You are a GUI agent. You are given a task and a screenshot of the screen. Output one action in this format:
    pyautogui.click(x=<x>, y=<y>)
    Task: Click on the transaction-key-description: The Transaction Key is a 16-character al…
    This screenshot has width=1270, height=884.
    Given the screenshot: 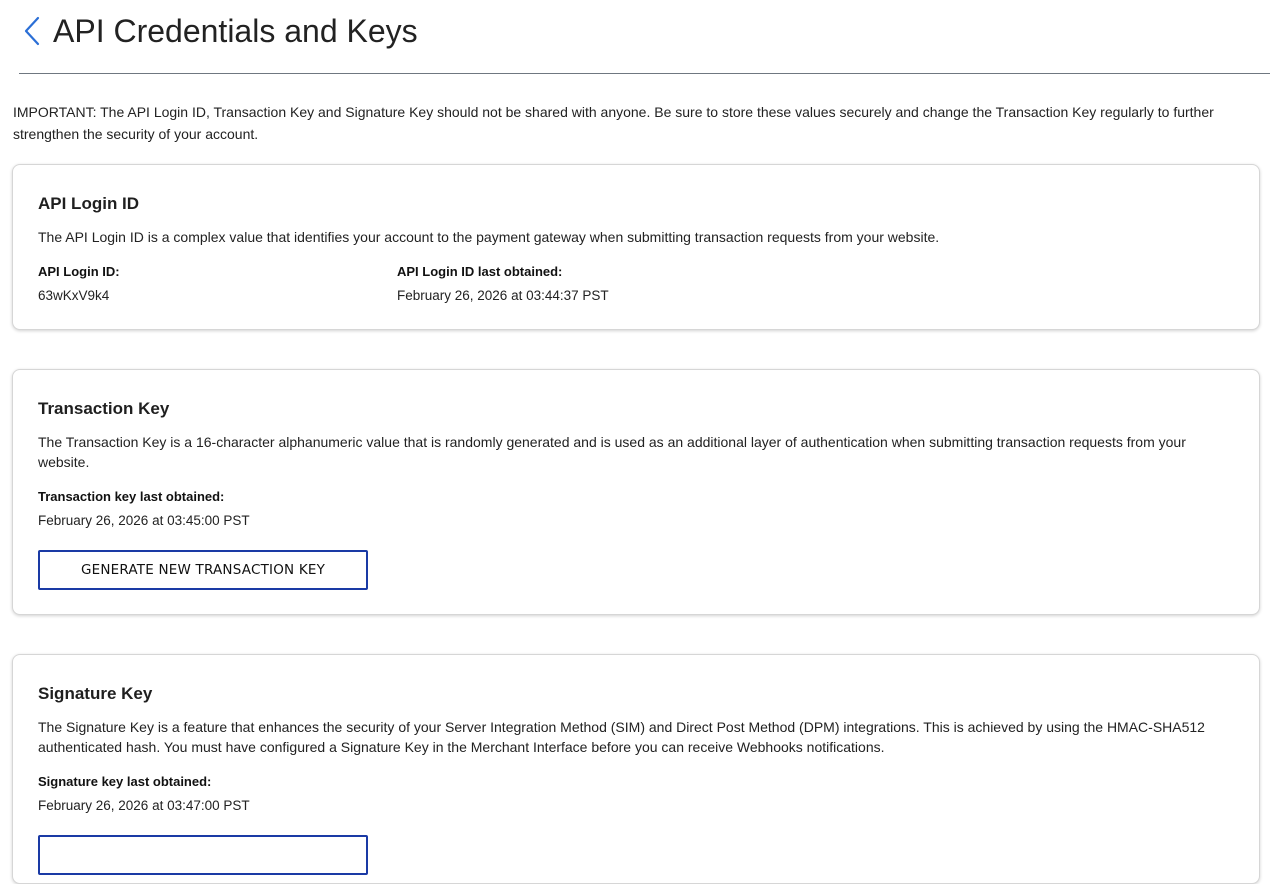 What is the action you would take?
    pyautogui.click(x=612, y=452)
    